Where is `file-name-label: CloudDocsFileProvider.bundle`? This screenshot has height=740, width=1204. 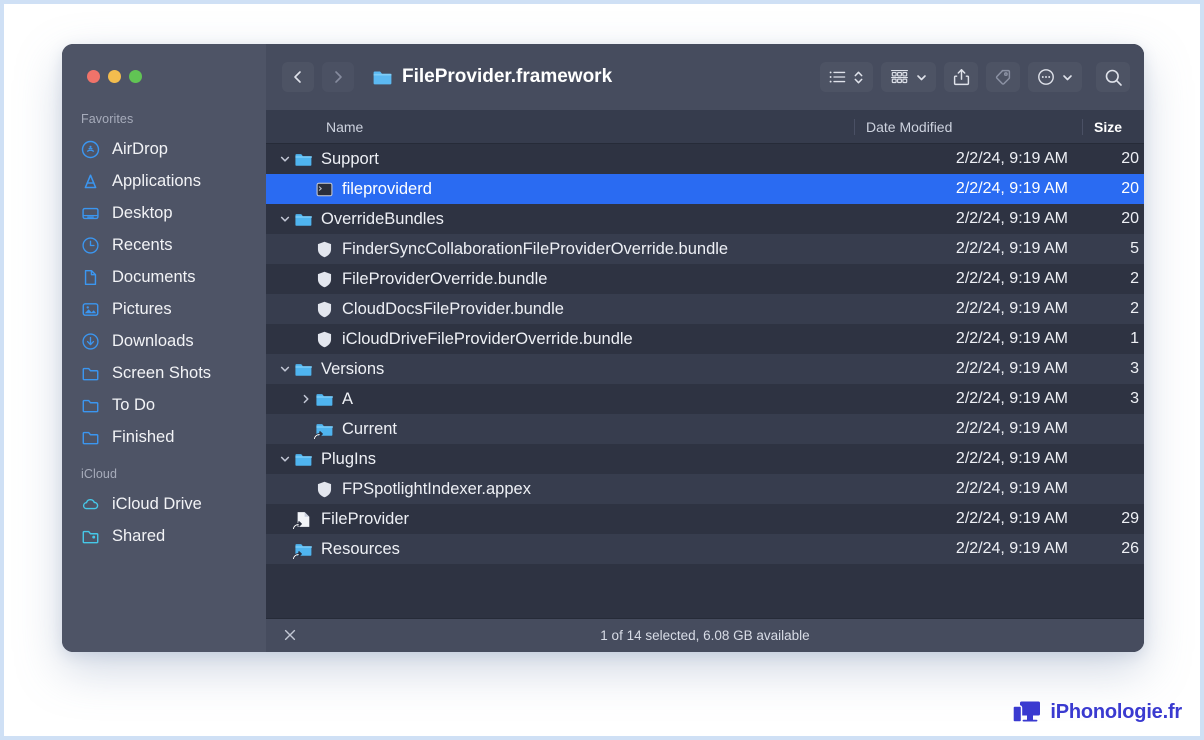
file-name-label: CloudDocsFileProvider.bundle is located at coordinates (453, 308).